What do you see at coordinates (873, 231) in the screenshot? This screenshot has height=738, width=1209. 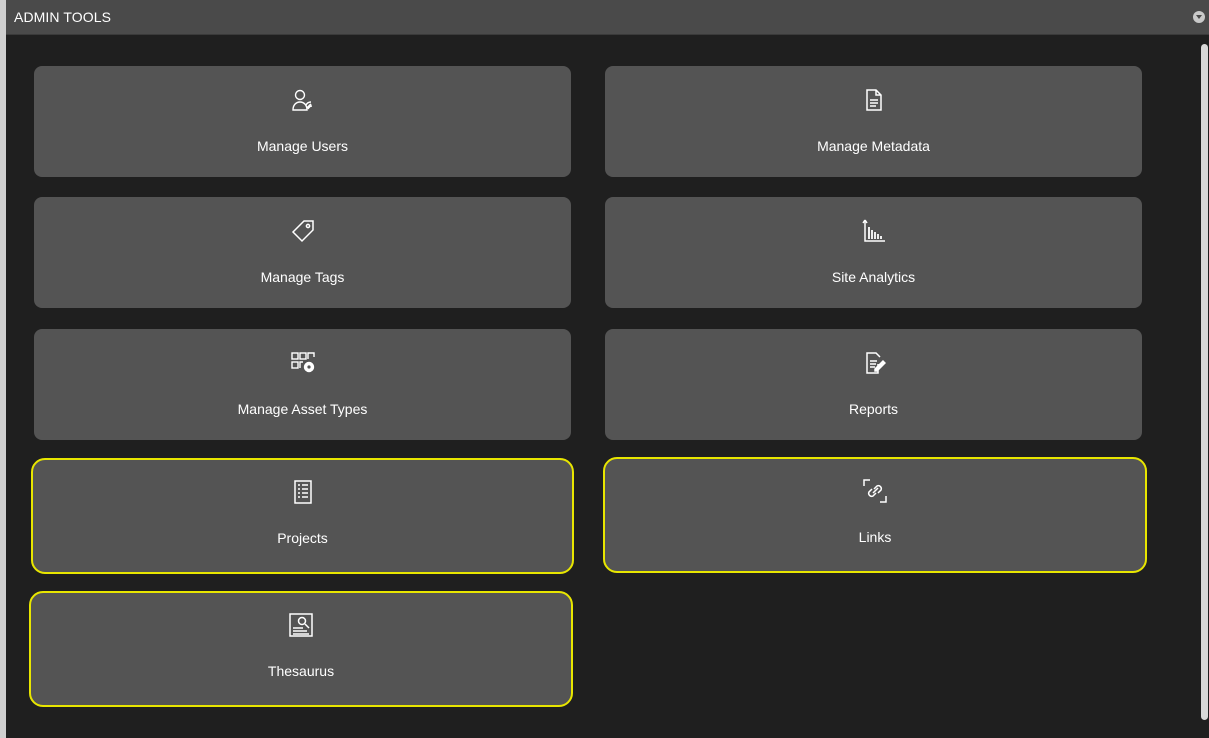 I see `bar-chart-icon` at bounding box center [873, 231].